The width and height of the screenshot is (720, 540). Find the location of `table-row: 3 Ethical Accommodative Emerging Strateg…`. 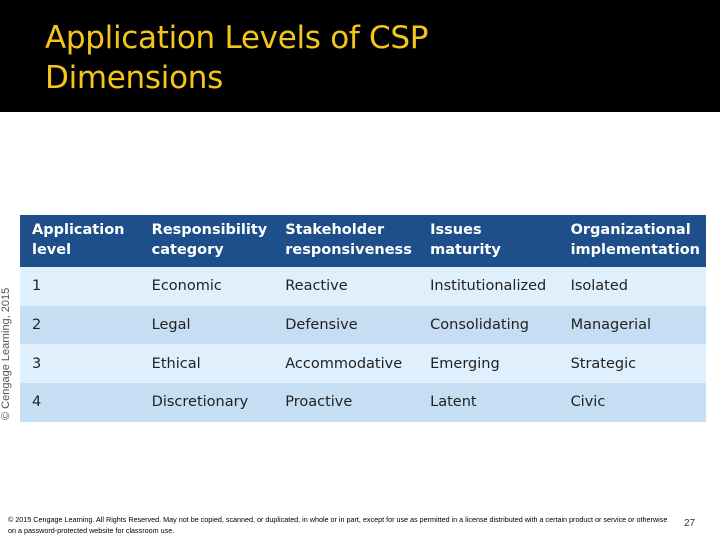

table-row: 3 Ethical Accommodative Emerging Strateg… is located at coordinates (363, 364).